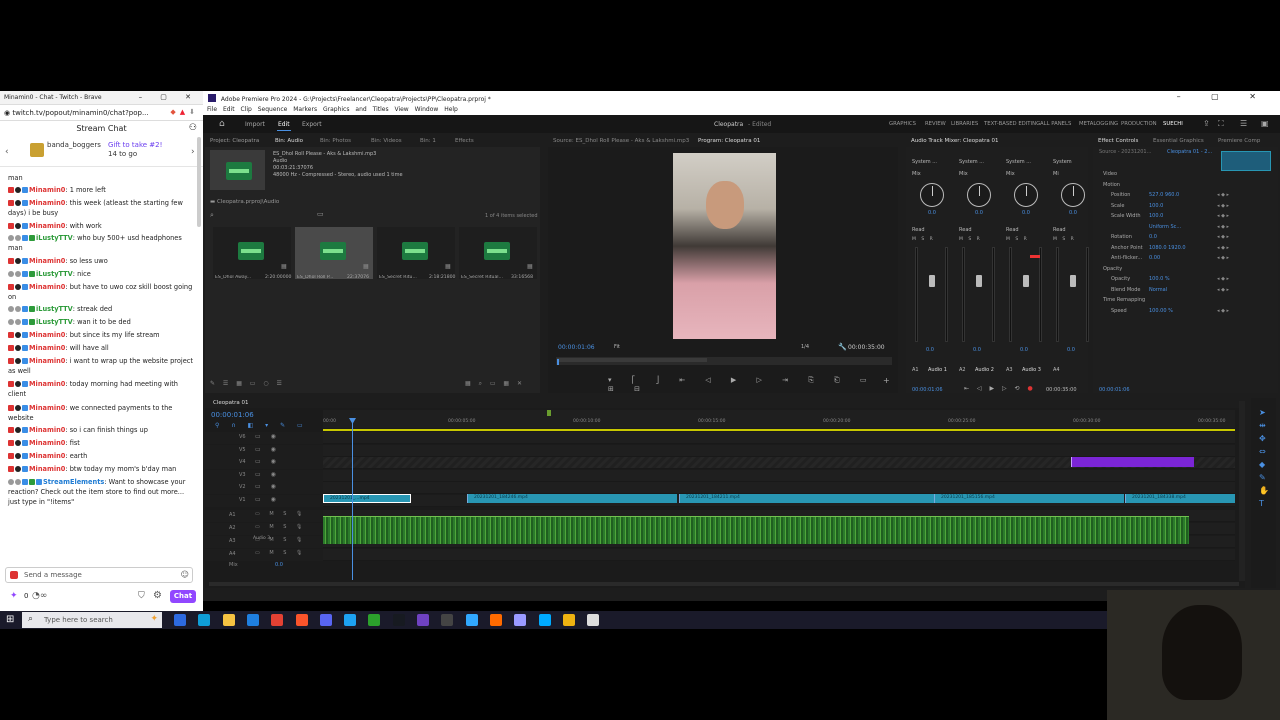 This screenshot has height=720, width=1280. I want to click on search-icon: ⌕, so click(212, 215).